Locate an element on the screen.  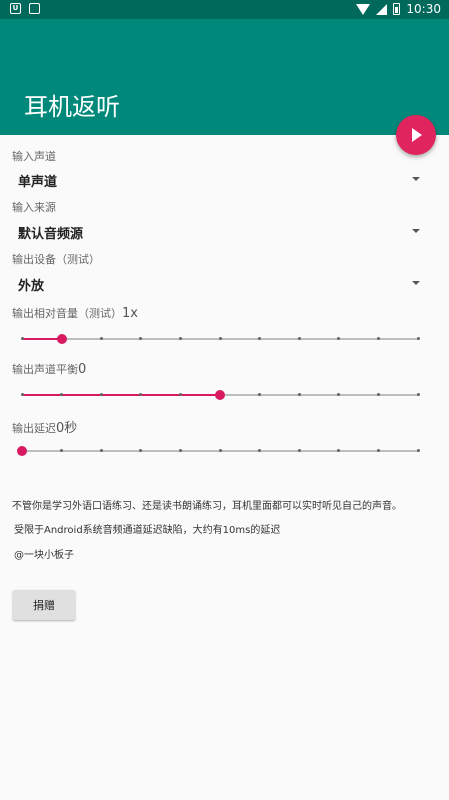
input-channel-label: 输入声道 is located at coordinates (34, 156).